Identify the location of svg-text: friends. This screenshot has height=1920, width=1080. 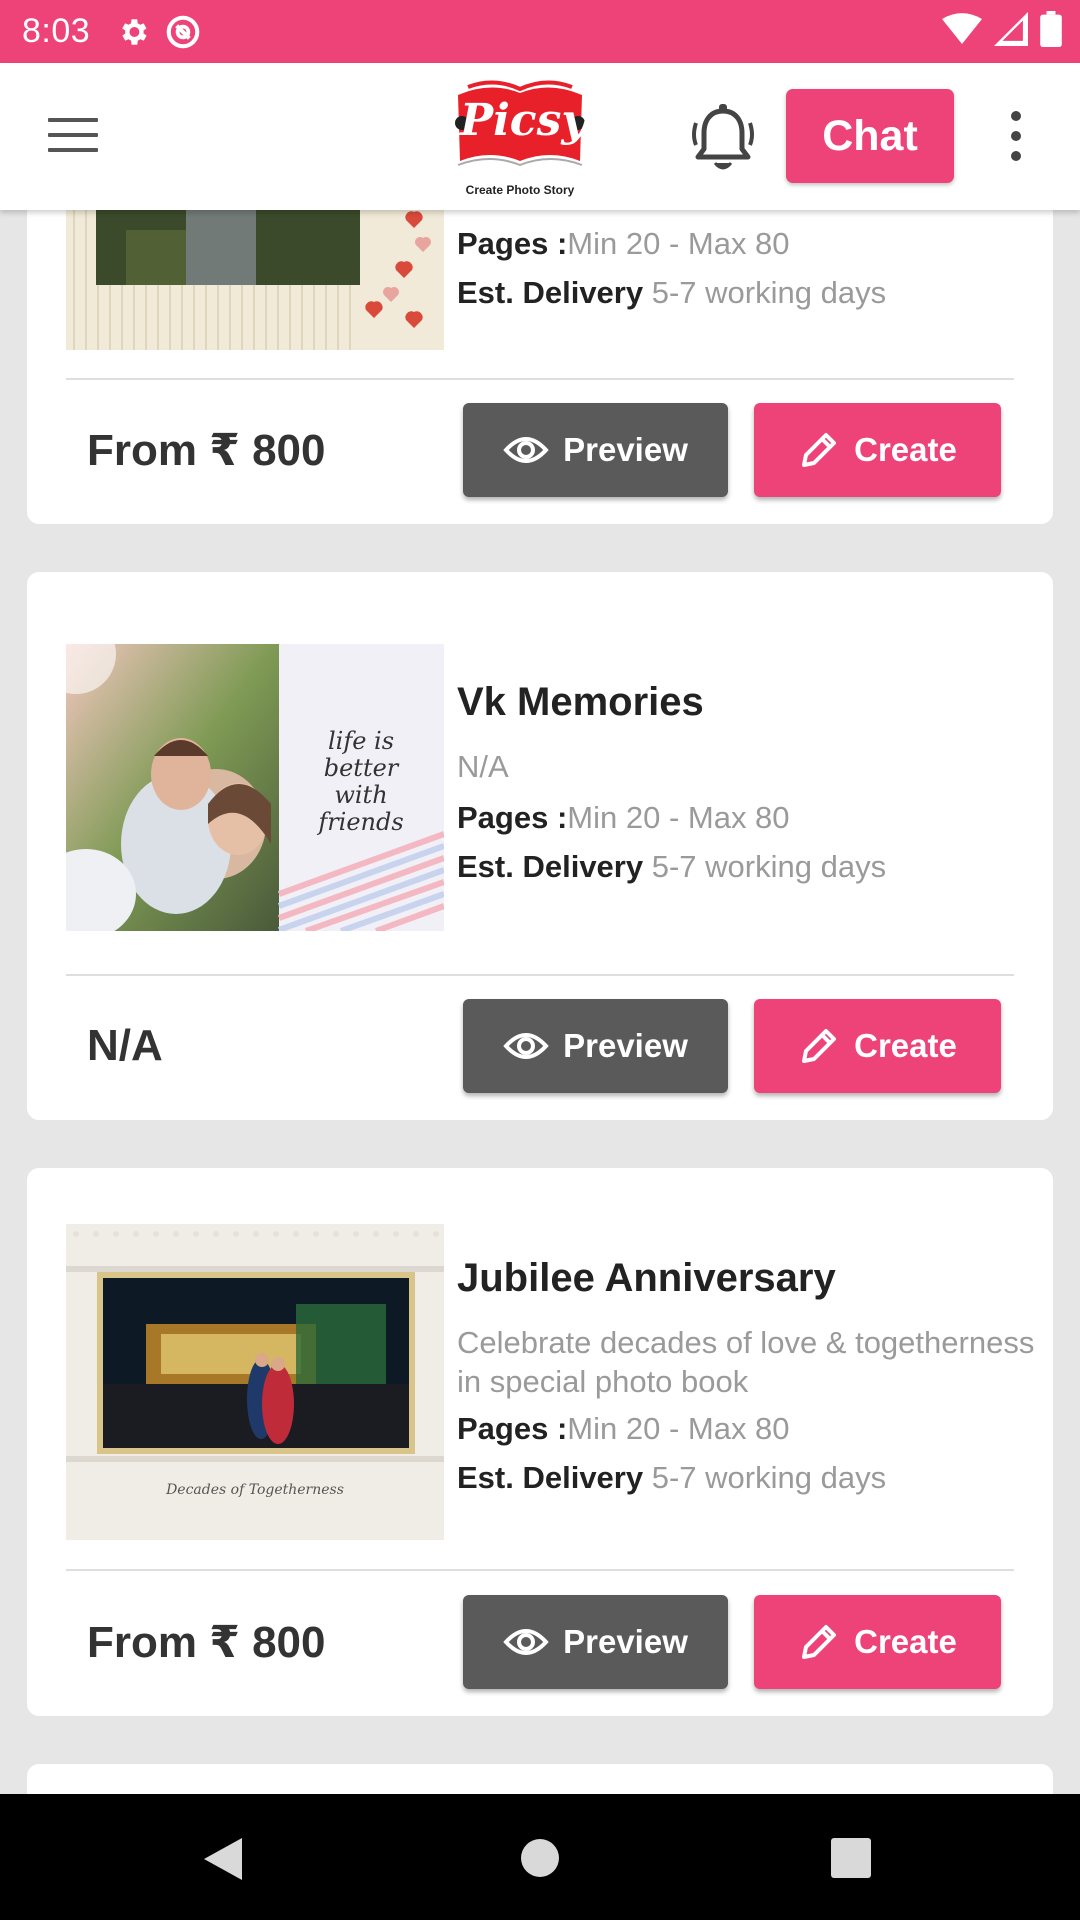
(359, 822).